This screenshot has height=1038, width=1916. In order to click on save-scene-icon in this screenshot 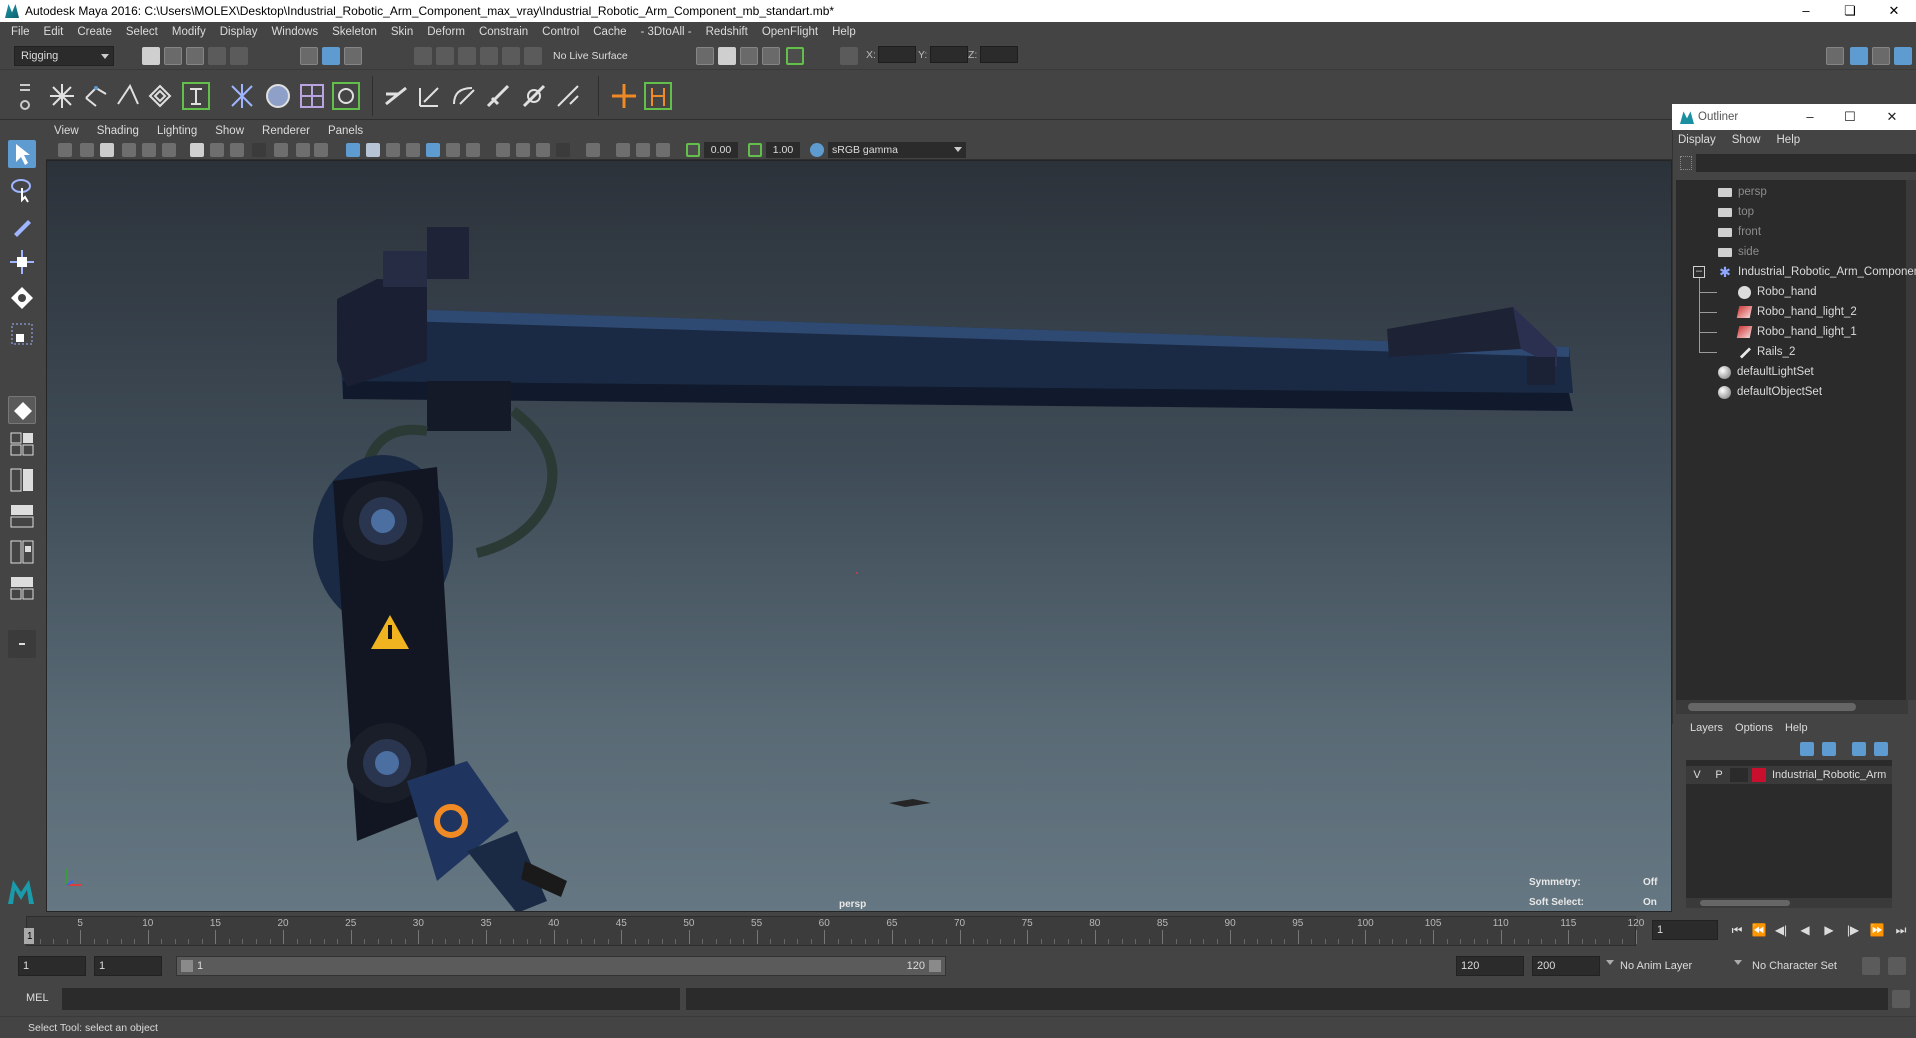, I will do `click(195, 56)`.